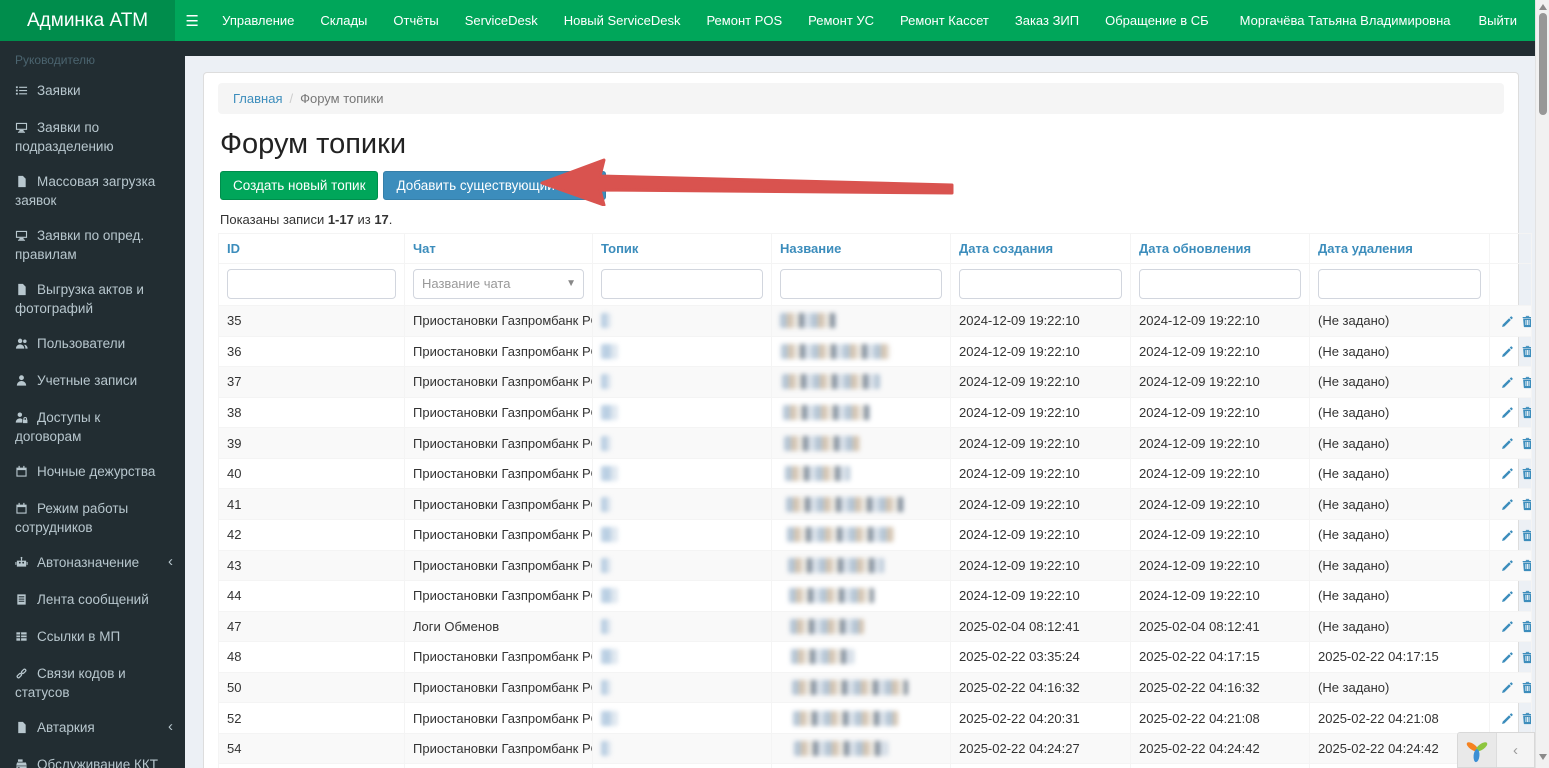 Image resolution: width=1549 pixels, height=768 pixels. What do you see at coordinates (841, 20) in the screenshot?
I see `navbar-item-ремонт-ус: Ремонт УС` at bounding box center [841, 20].